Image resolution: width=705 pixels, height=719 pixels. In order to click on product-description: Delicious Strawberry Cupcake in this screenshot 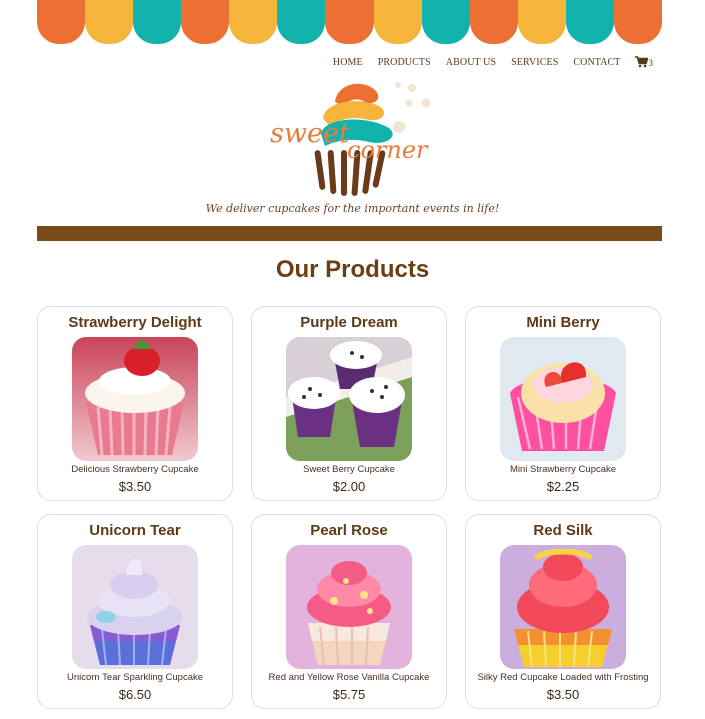, I will do `click(135, 469)`.